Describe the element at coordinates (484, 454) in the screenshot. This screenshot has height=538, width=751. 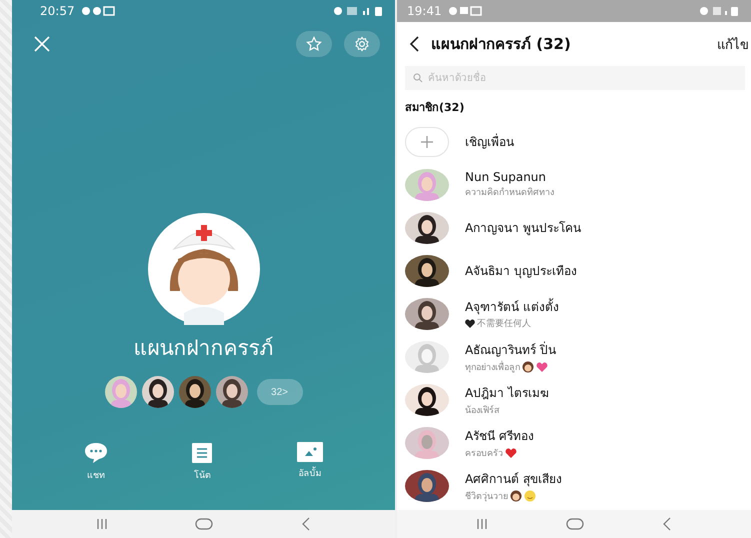
I see `member-status: ครอบครัว` at that location.